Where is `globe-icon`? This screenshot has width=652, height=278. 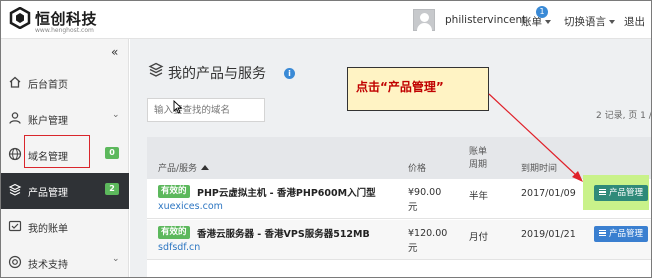
globe-icon is located at coordinates (15, 154).